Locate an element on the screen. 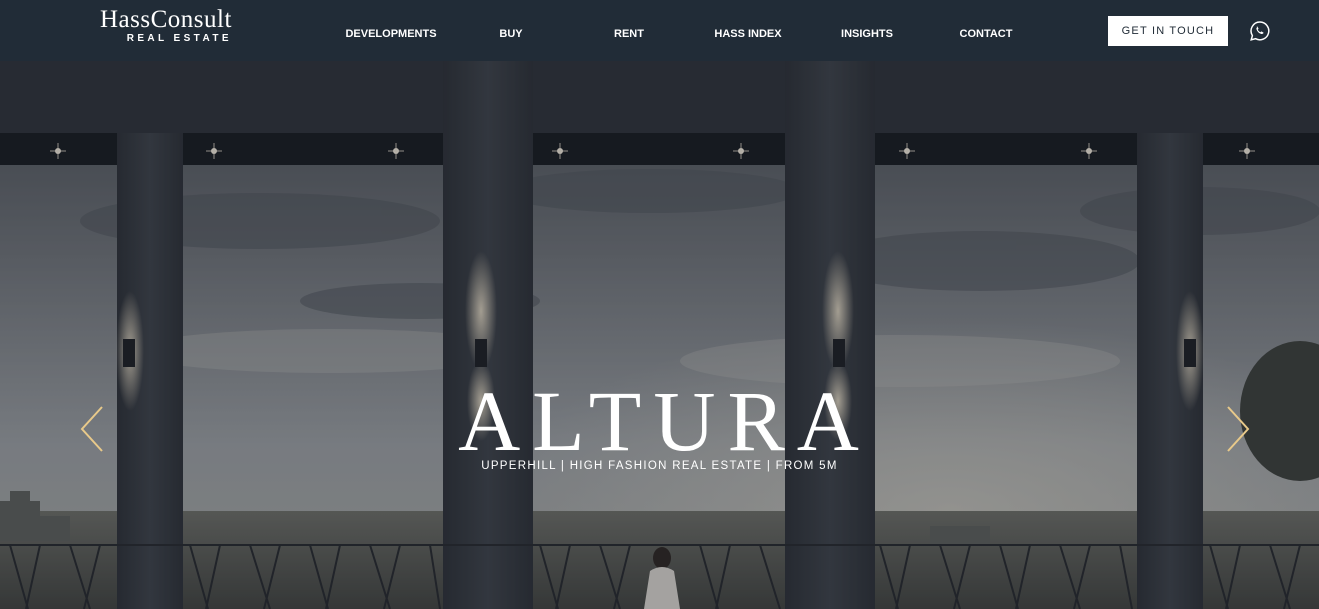 Image resolution: width=1319 pixels, height=609 pixels. nav-developments: DEVELOPMENTS is located at coordinates (390, 34).